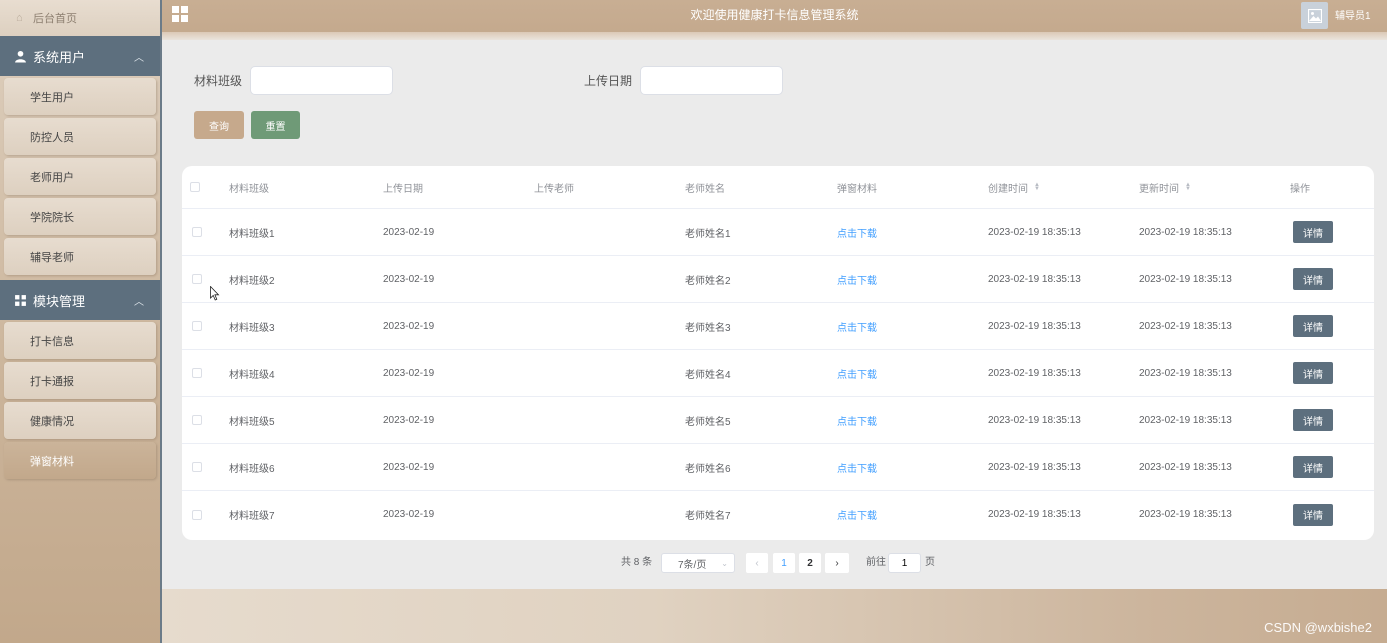 The width and height of the screenshot is (1387, 643). Describe the element at coordinates (80, 300) in the screenshot. I see `sidebar-group-module-management: 模块管理 ︿` at that location.